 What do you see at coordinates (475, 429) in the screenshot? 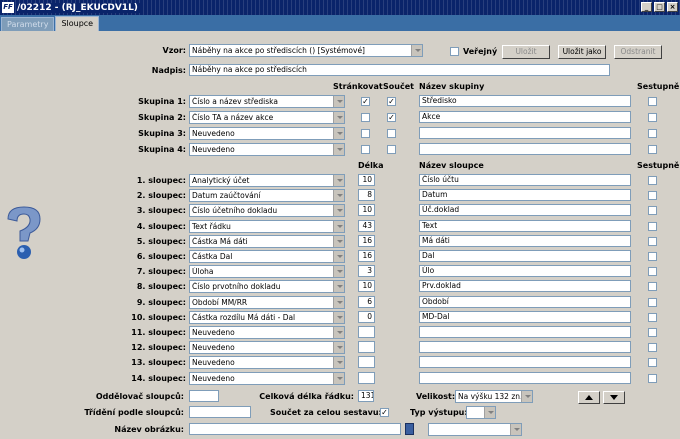
I see `obrazek-select` at bounding box center [475, 429].